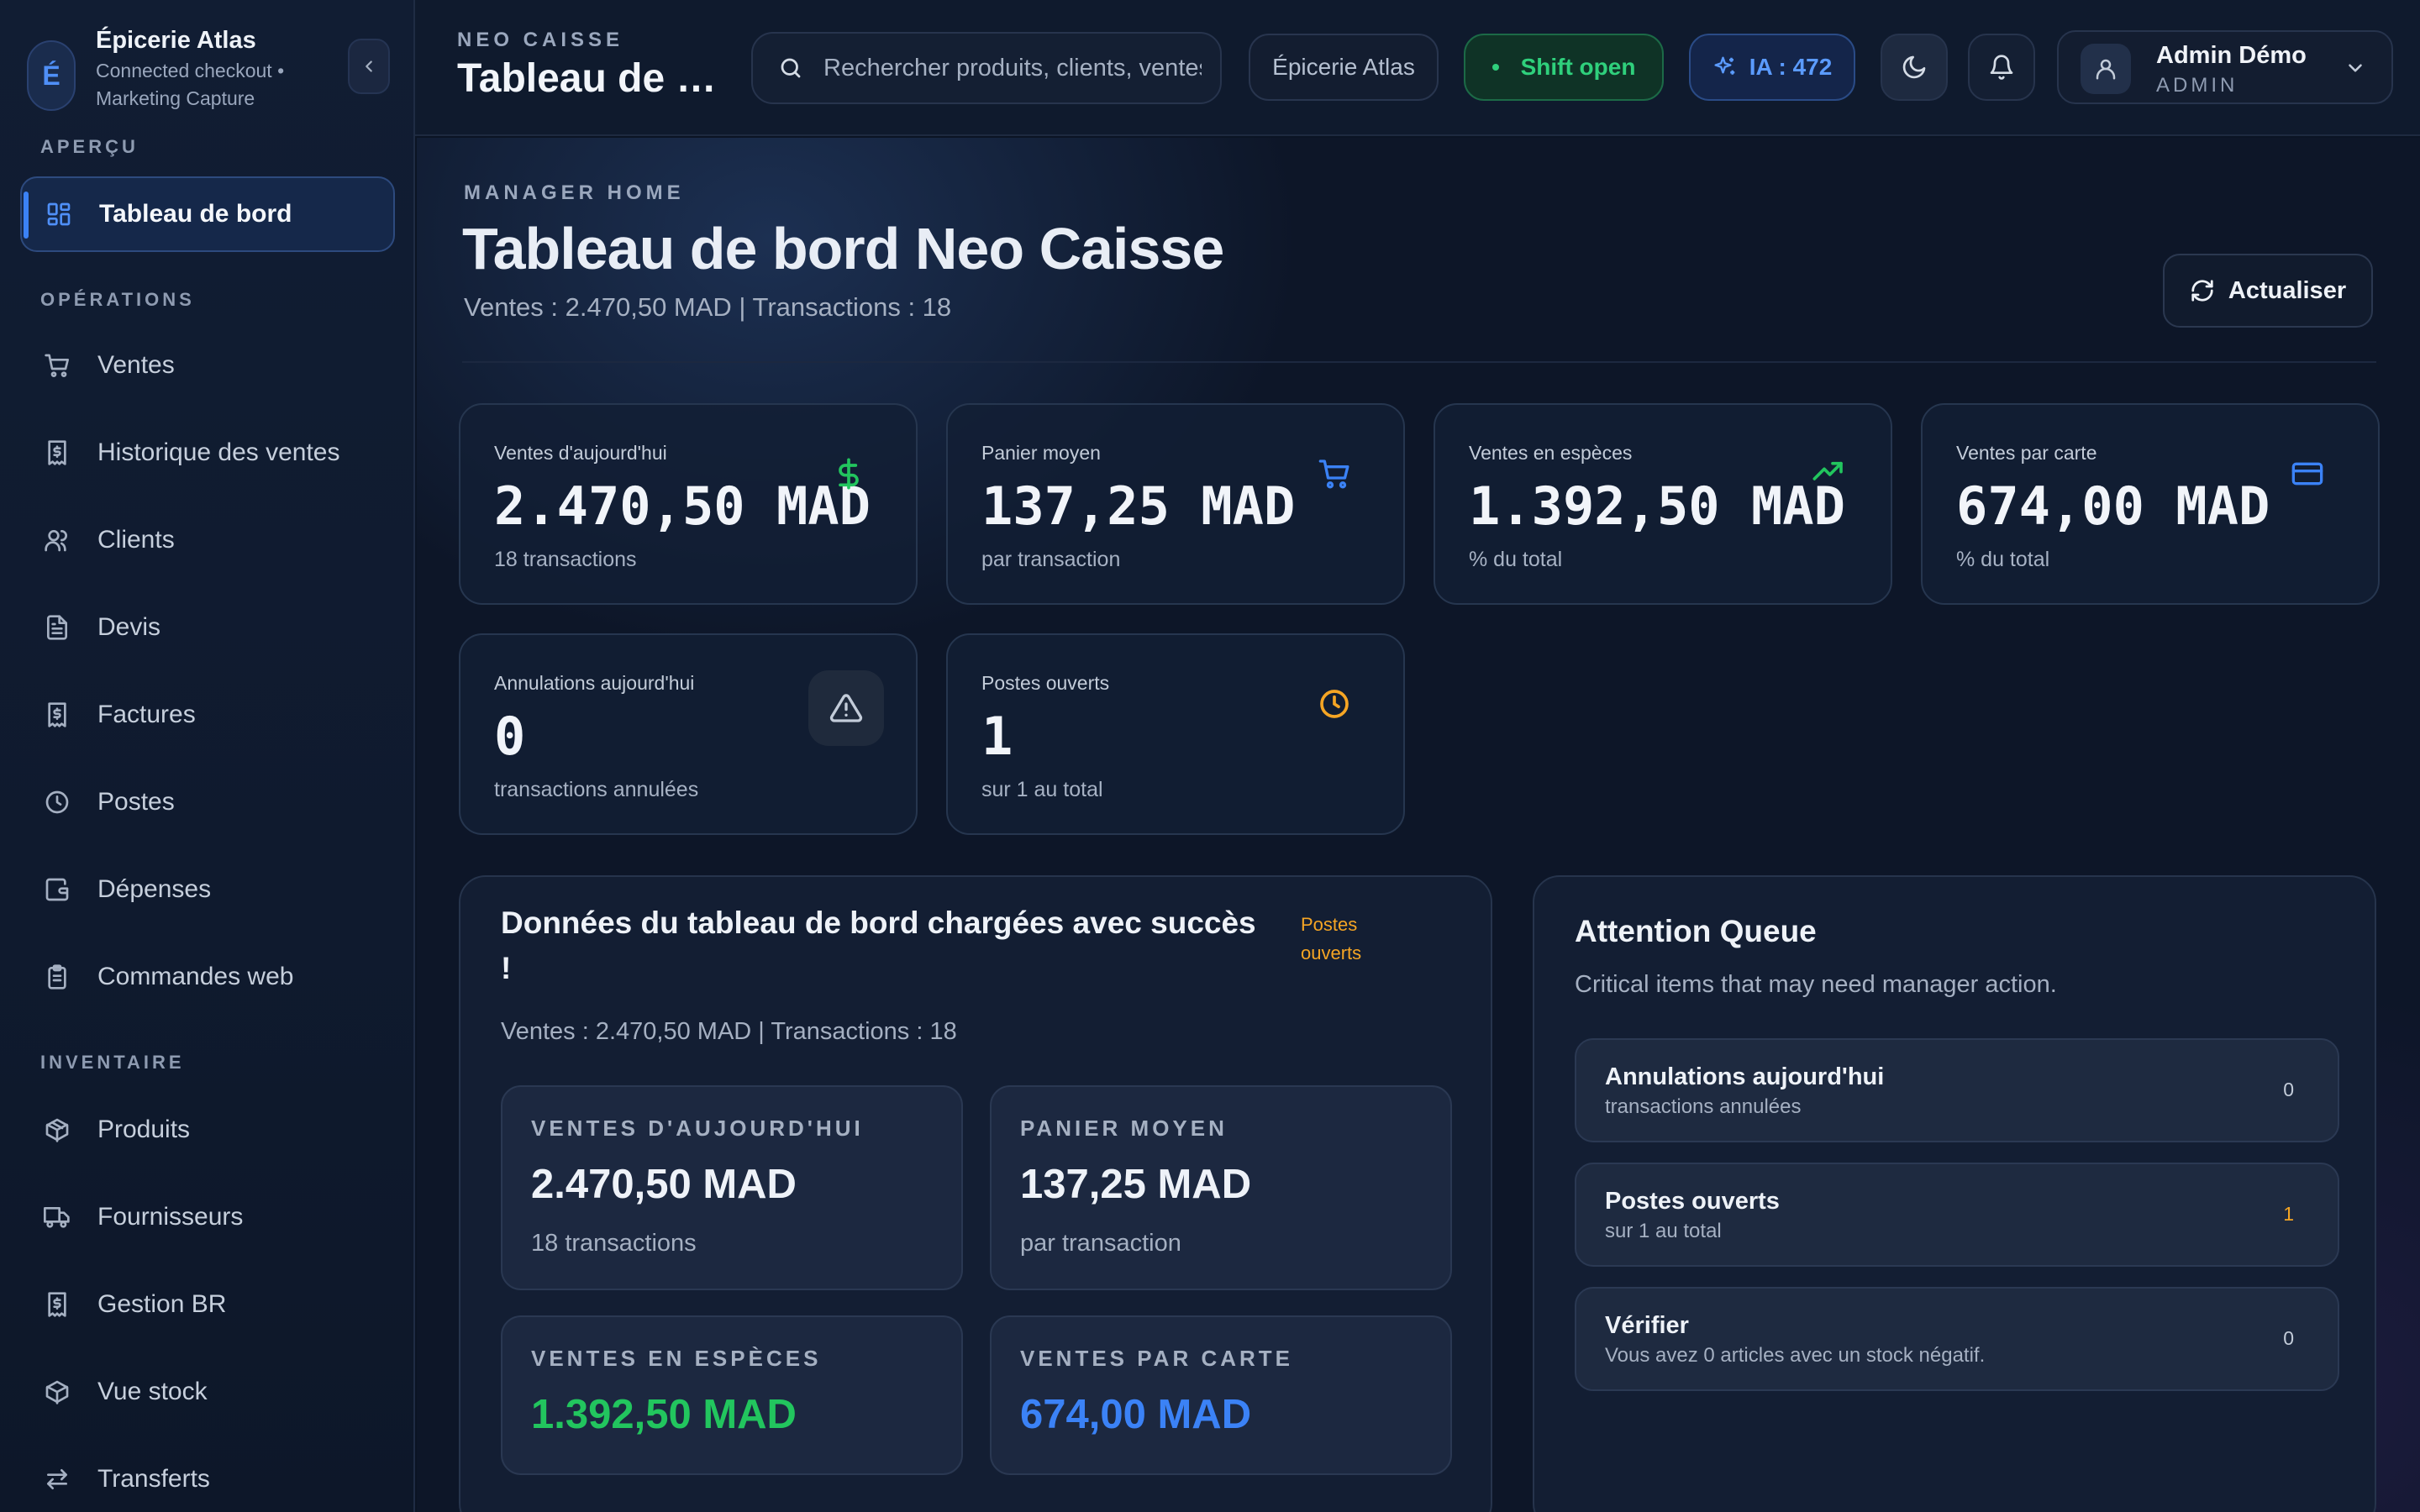  Describe the element at coordinates (207, 540) in the screenshot. I see `sidebar-item-clients: Clients` at that location.